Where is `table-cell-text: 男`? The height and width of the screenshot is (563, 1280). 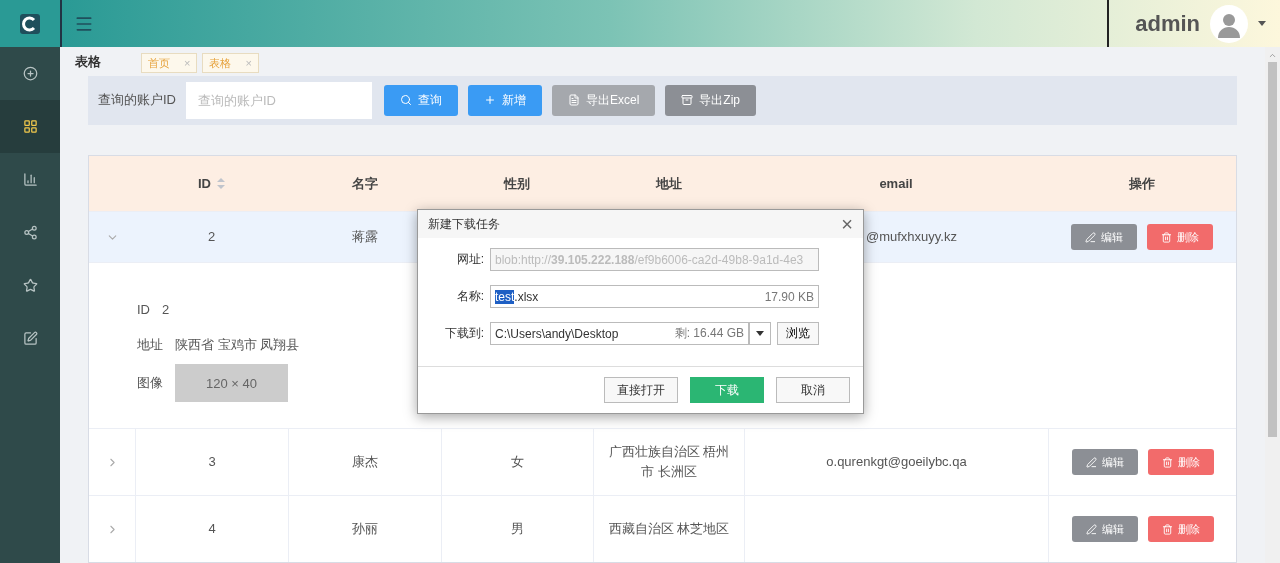 table-cell-text: 男 is located at coordinates (517, 529).